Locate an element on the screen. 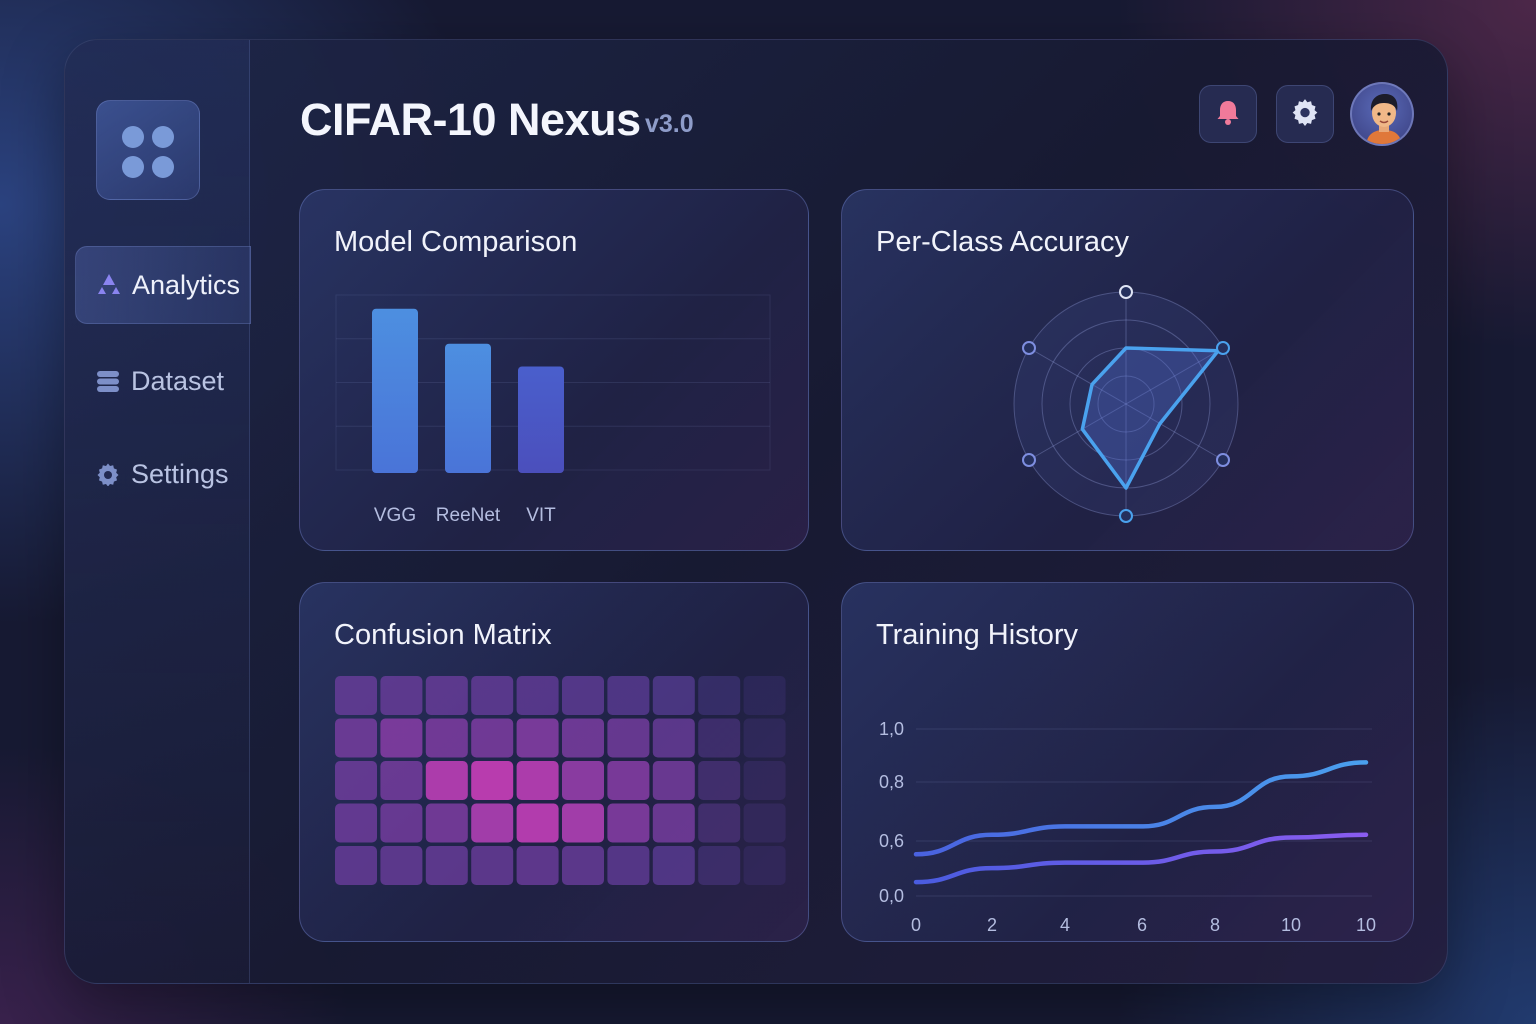 Image resolution: width=1536 pixels, height=1024 pixels. grid-logo-icon is located at coordinates (148, 152).